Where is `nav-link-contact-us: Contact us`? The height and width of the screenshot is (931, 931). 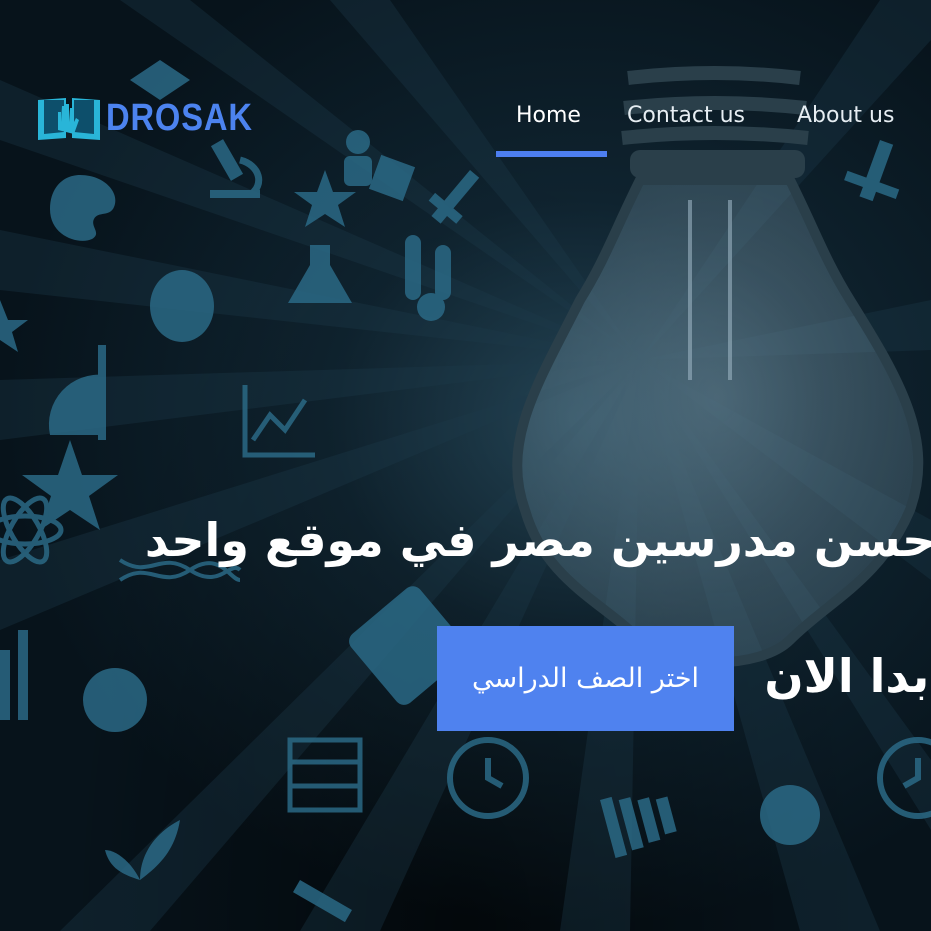 nav-link-contact-us: Contact us is located at coordinates (686, 116).